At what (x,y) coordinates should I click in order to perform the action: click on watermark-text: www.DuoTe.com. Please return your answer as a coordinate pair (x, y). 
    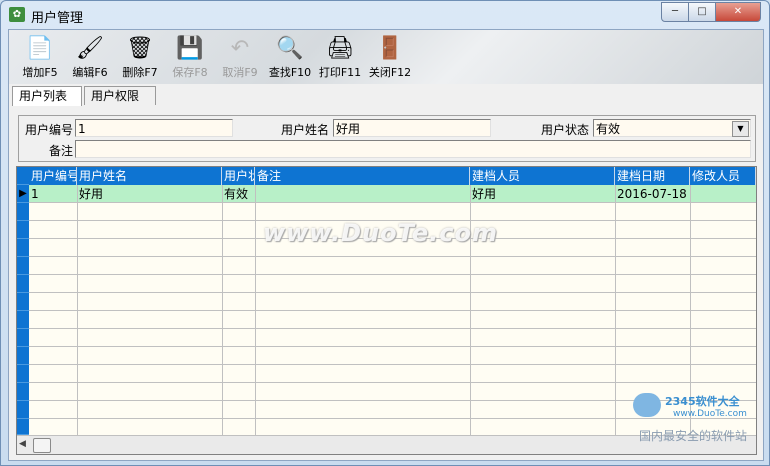
    Looking at the image, I should click on (380, 233).